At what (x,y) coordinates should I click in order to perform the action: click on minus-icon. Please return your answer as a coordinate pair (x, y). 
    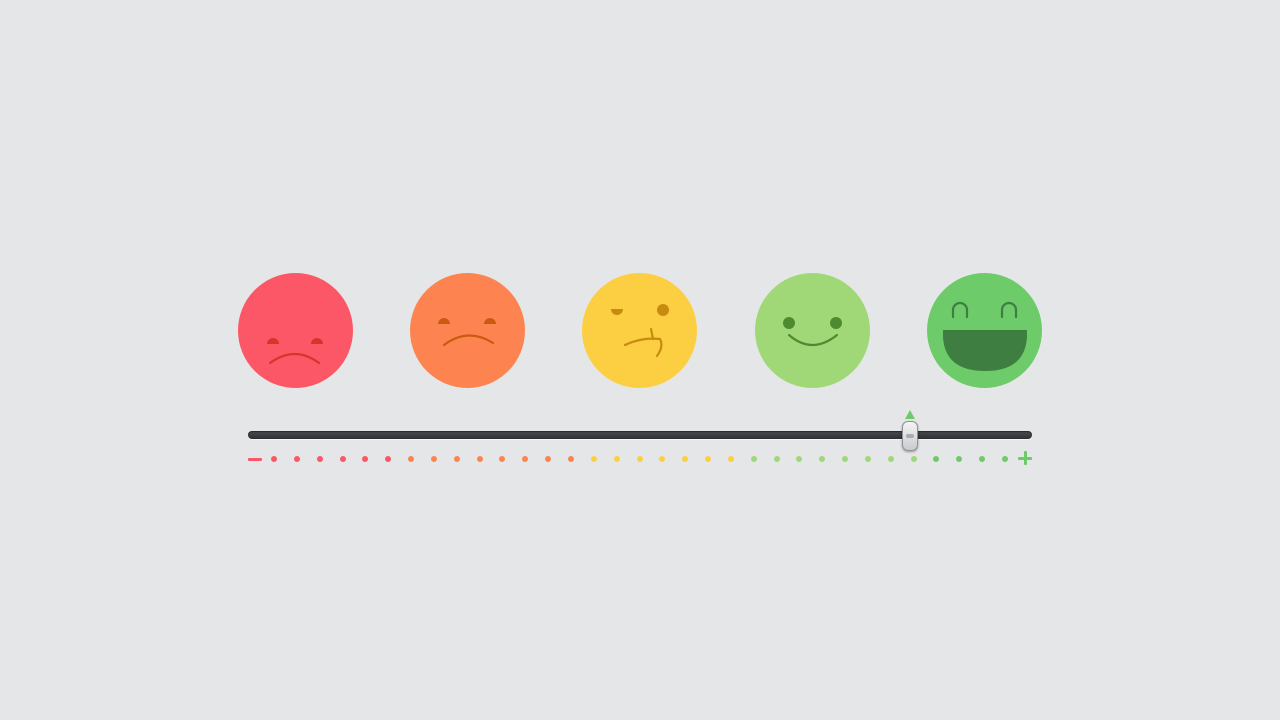
    Looking at the image, I should click on (255, 459).